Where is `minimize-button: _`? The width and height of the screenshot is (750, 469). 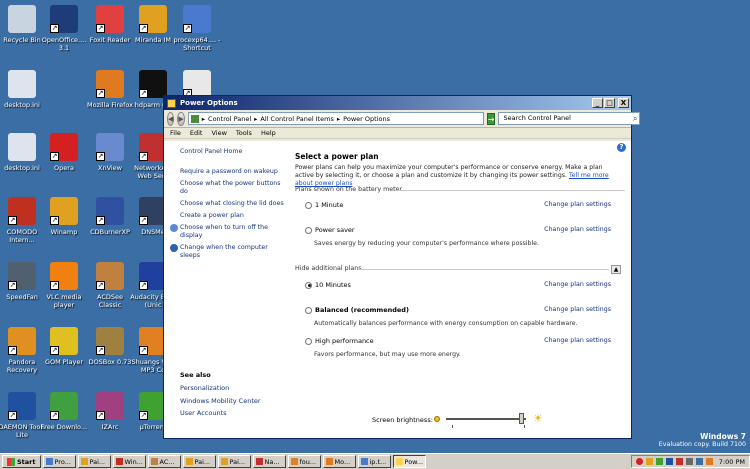
minimize-button: _ is located at coordinates (597, 103).